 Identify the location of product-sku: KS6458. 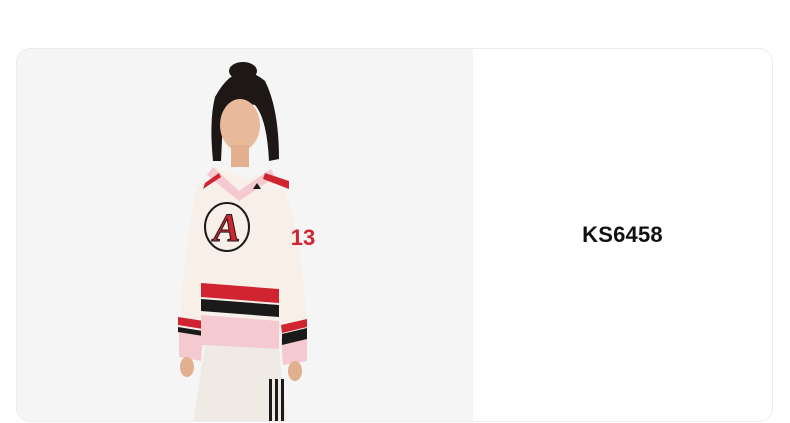
(622, 234).